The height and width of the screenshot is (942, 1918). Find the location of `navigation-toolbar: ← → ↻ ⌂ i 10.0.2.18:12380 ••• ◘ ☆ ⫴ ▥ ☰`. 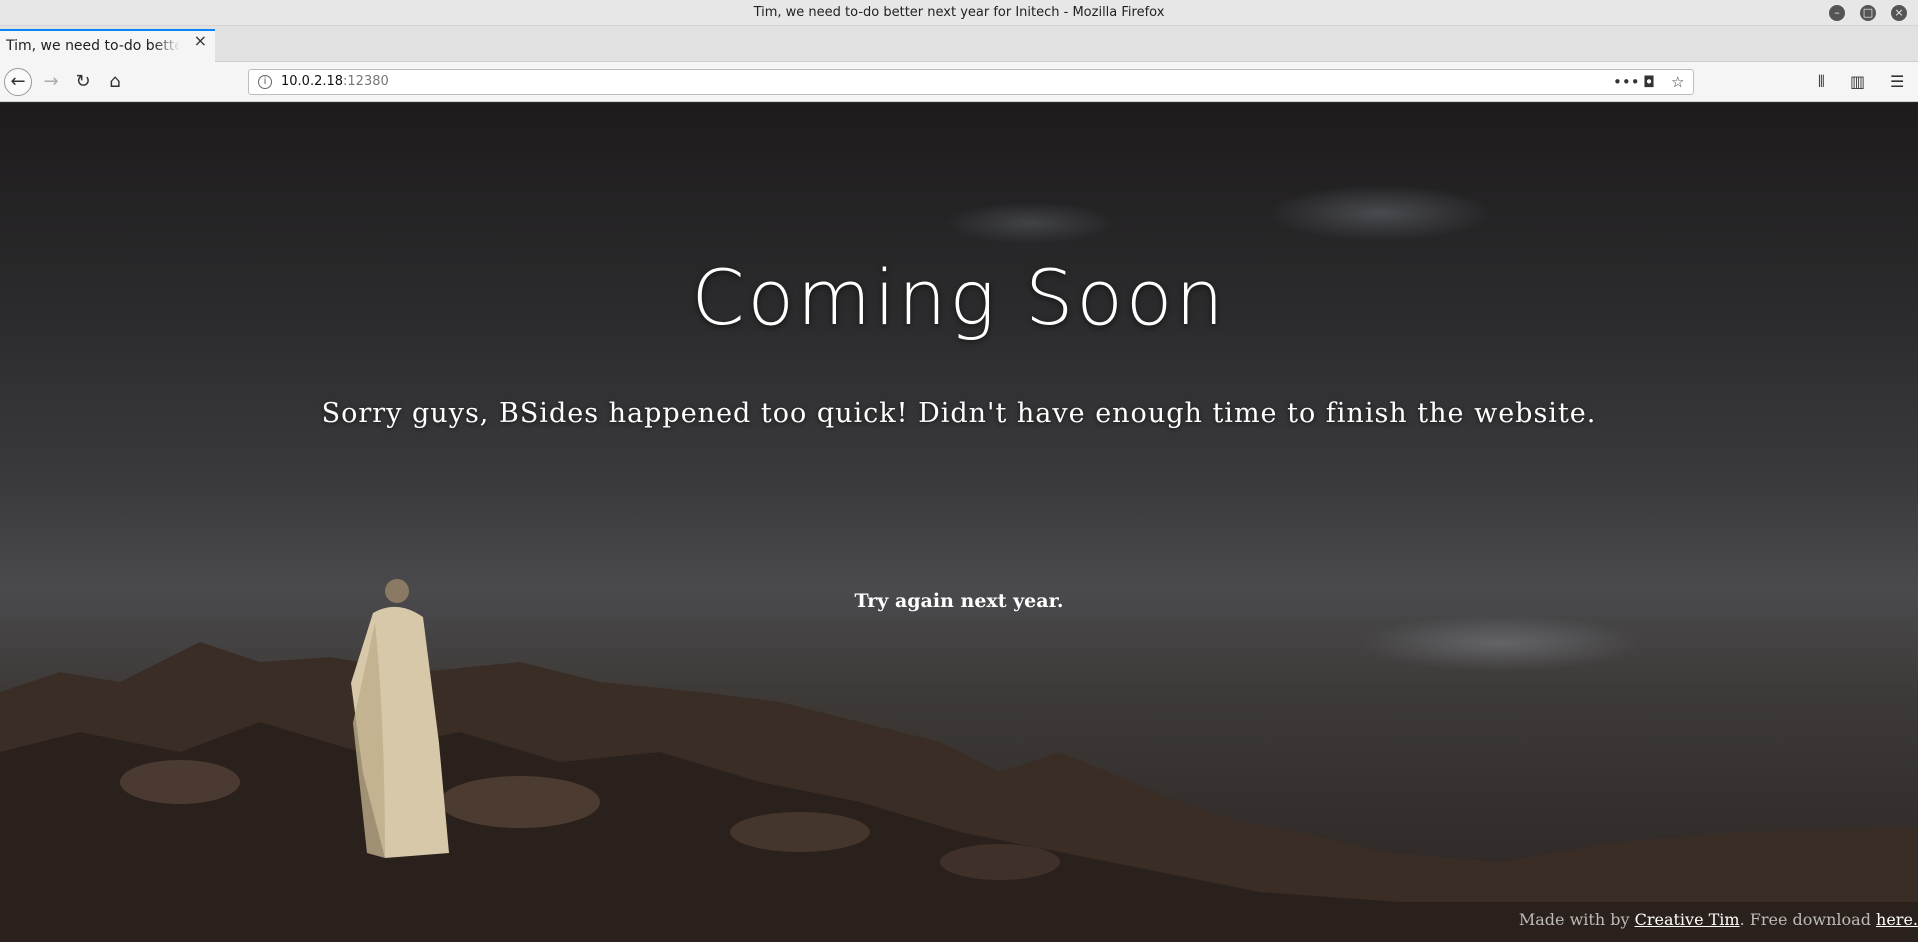

navigation-toolbar: ← → ↻ ⌂ i 10.0.2.18:12380 ••• ◘ ☆ ⫴ ▥ ☰ is located at coordinates (959, 82).